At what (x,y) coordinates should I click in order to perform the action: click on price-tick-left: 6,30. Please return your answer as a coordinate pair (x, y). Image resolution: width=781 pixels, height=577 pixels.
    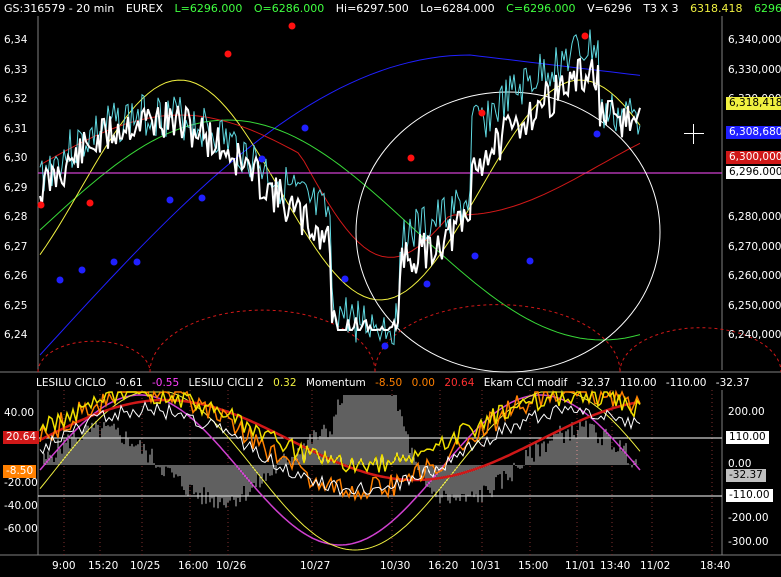
    Looking at the image, I should click on (16, 158).